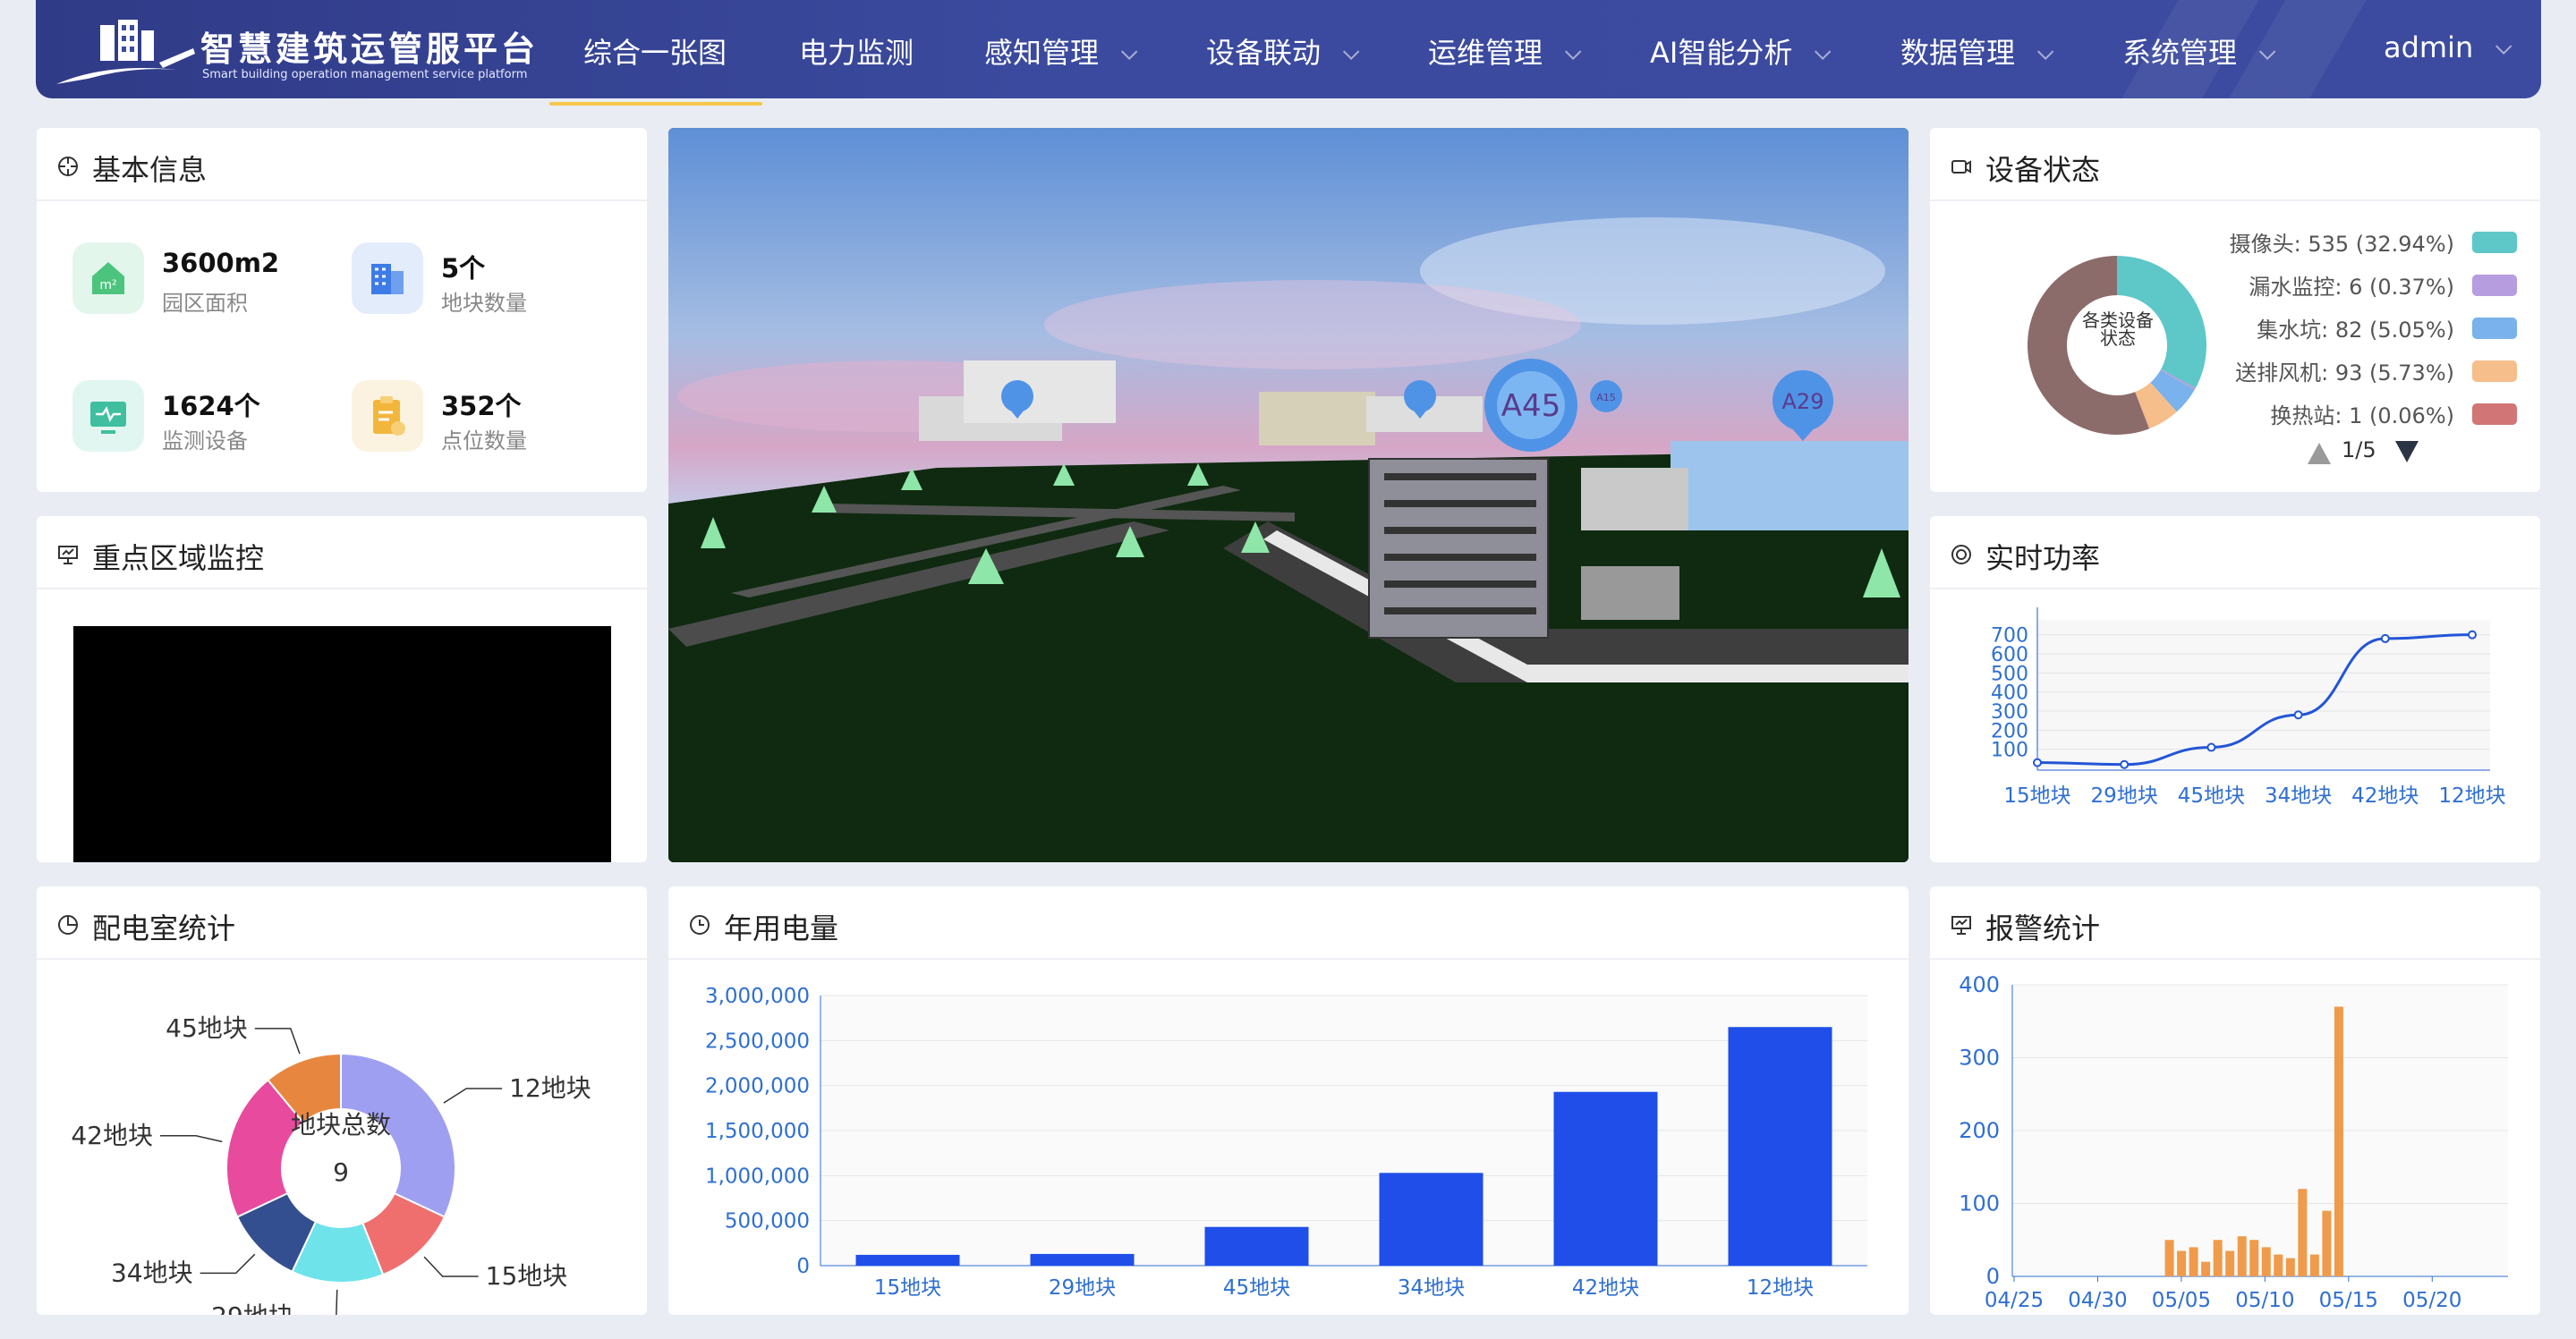 The width and height of the screenshot is (2576, 1339). Describe the element at coordinates (1061, 51) in the screenshot. I see `nav-item-perception: 感知管理` at that location.